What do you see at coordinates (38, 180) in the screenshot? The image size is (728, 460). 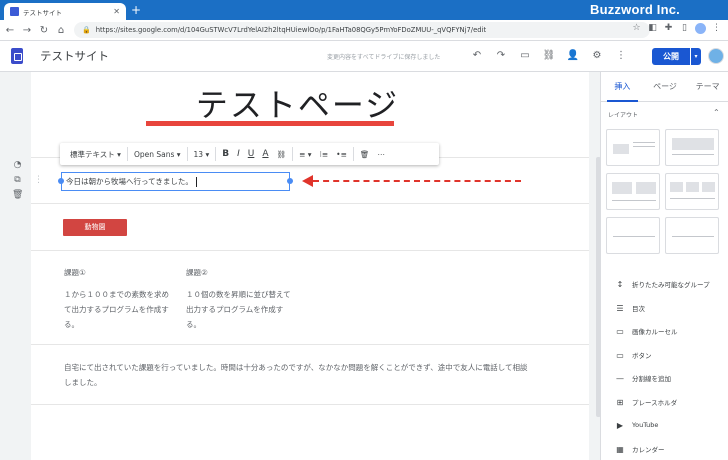 I see `drag-handle-icon: ⋮` at bounding box center [38, 180].